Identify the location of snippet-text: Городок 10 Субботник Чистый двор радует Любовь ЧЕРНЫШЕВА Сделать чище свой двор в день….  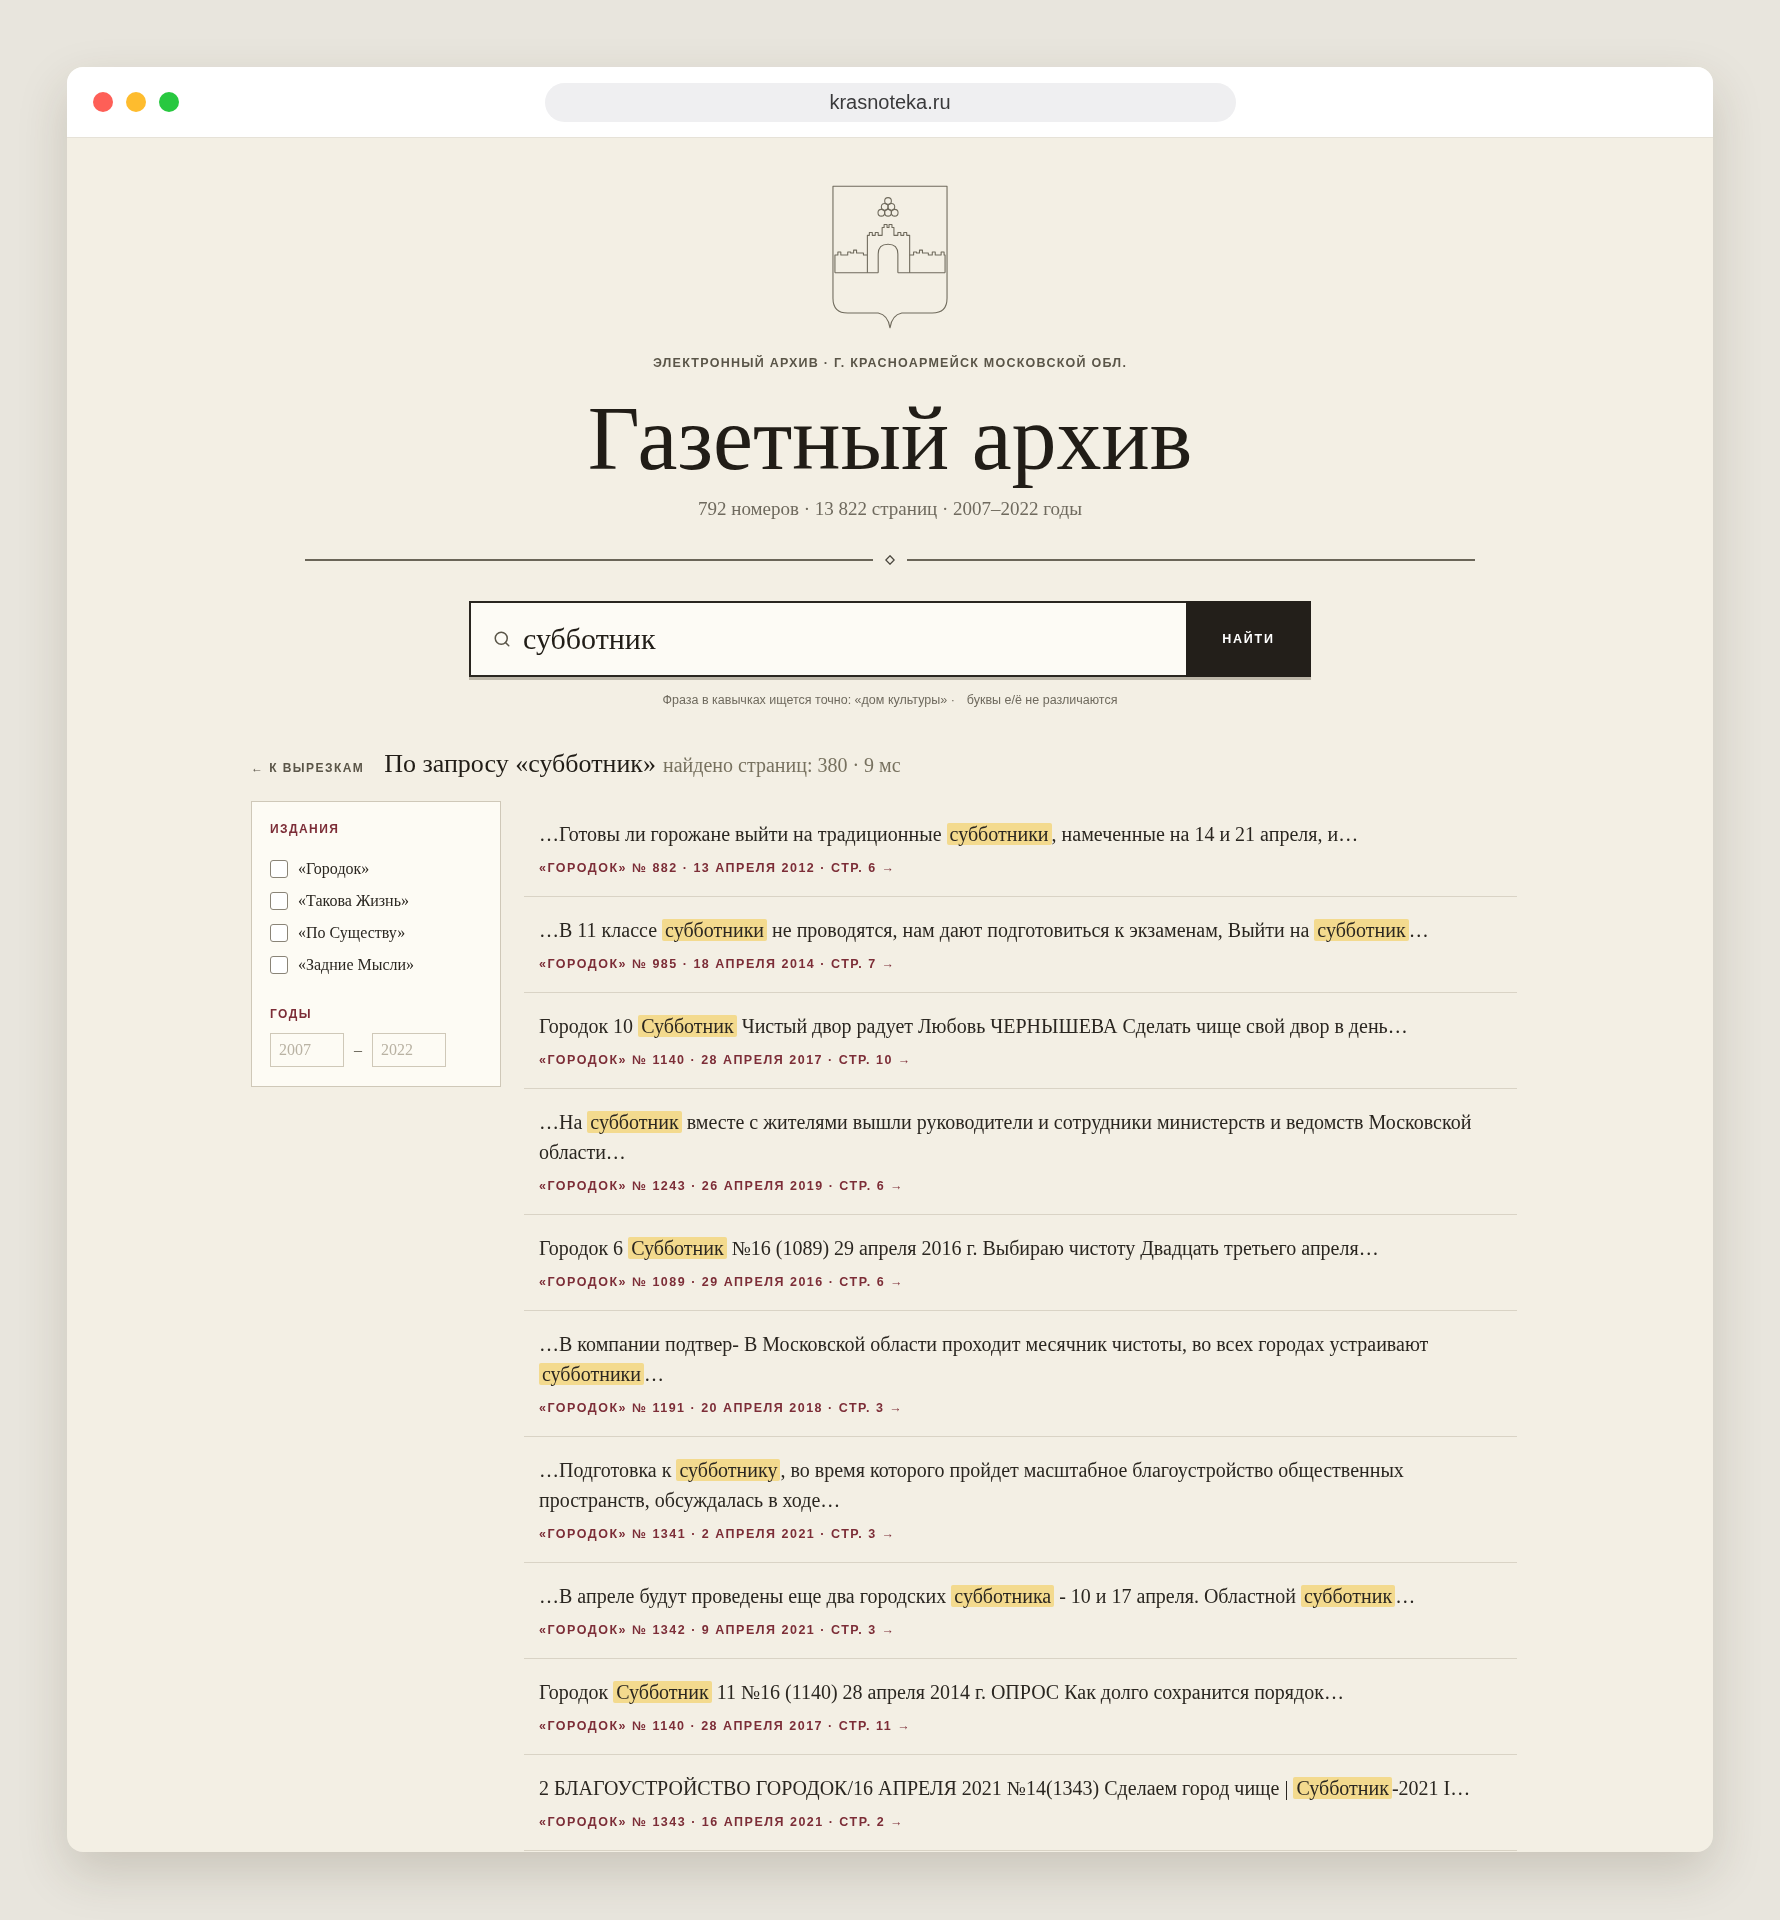
(974, 1027).